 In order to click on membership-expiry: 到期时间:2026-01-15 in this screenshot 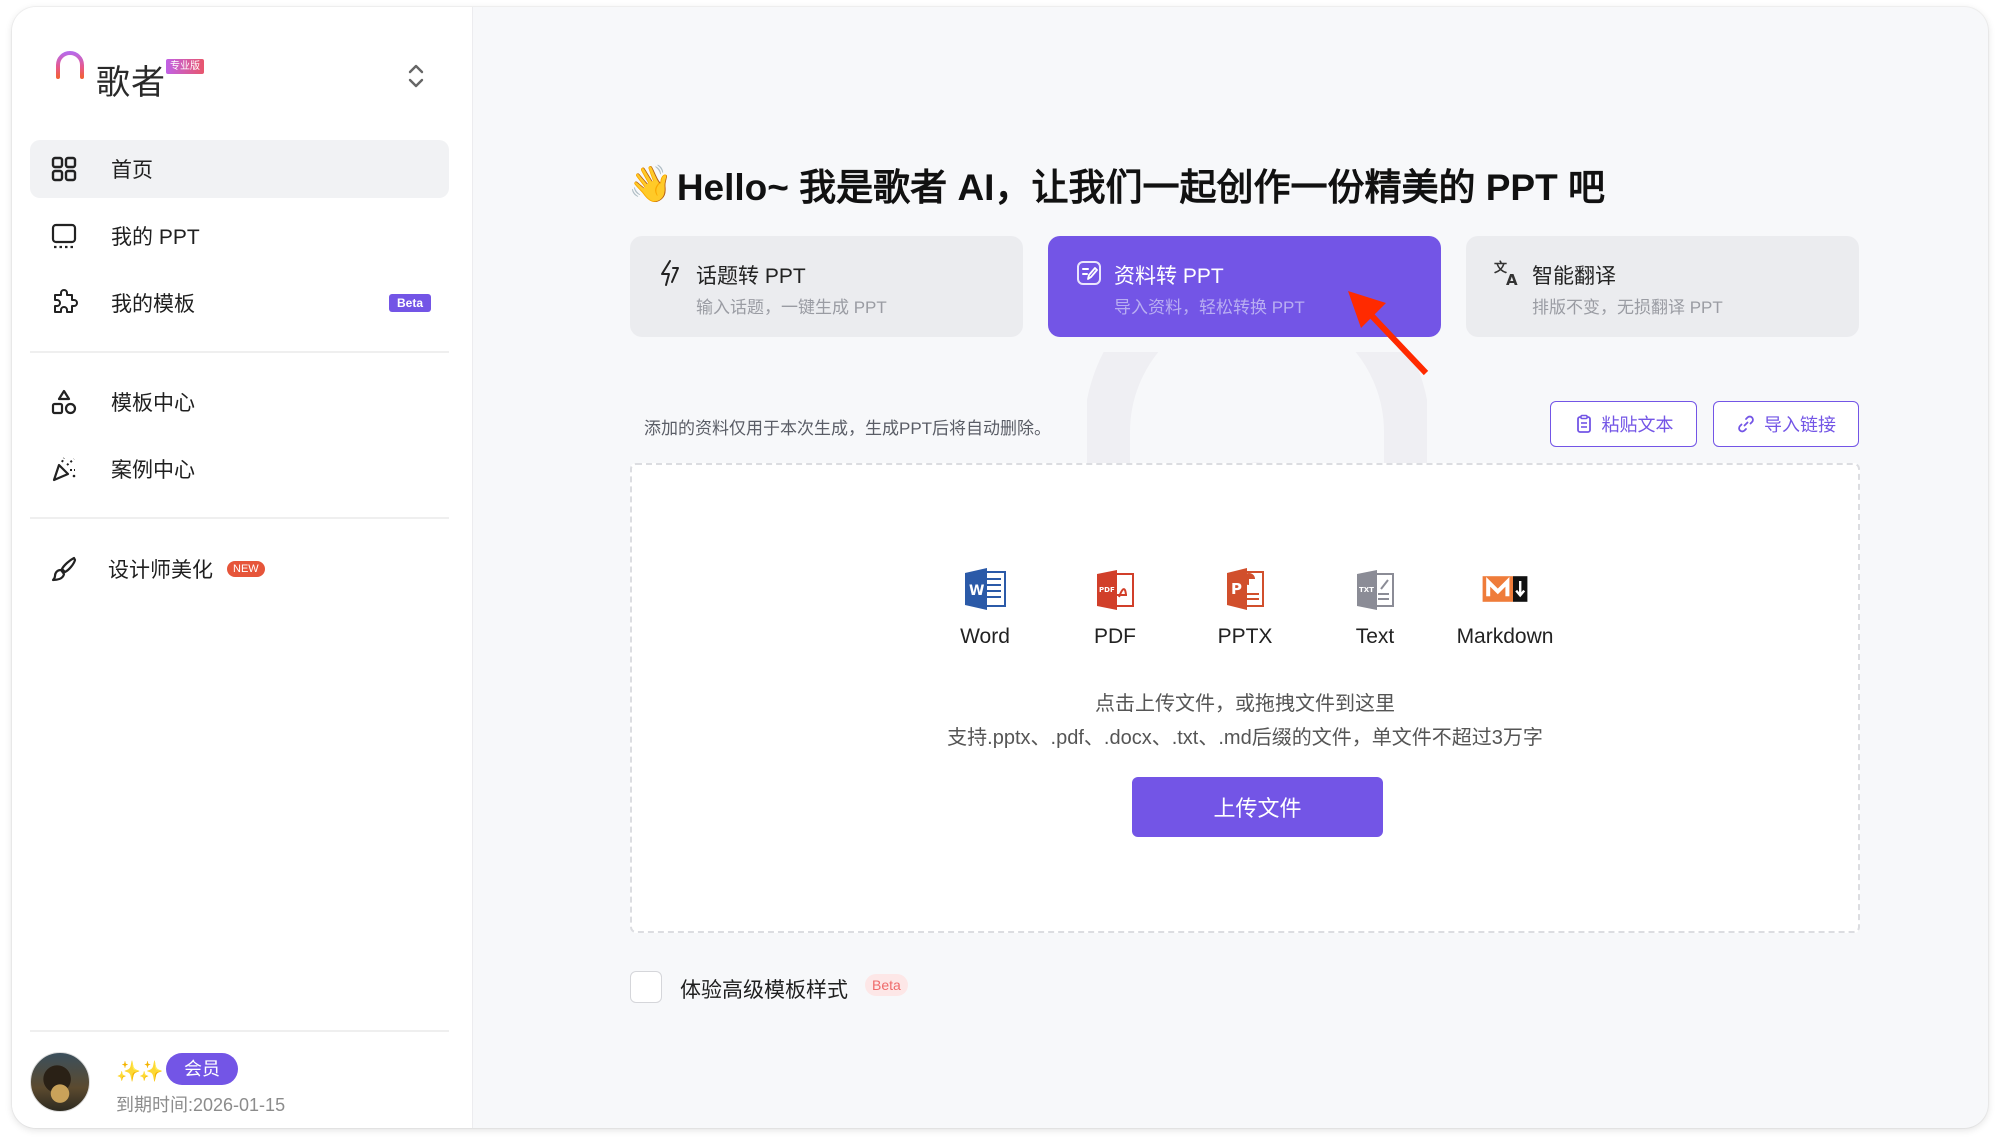, I will do `click(201, 1105)`.